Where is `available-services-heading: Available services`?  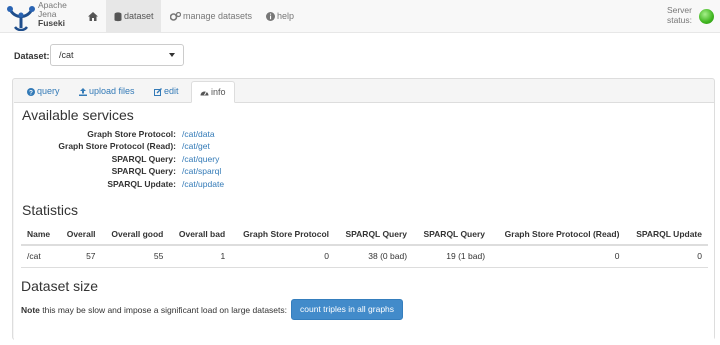 available-services-heading: Available services is located at coordinates (78, 115).